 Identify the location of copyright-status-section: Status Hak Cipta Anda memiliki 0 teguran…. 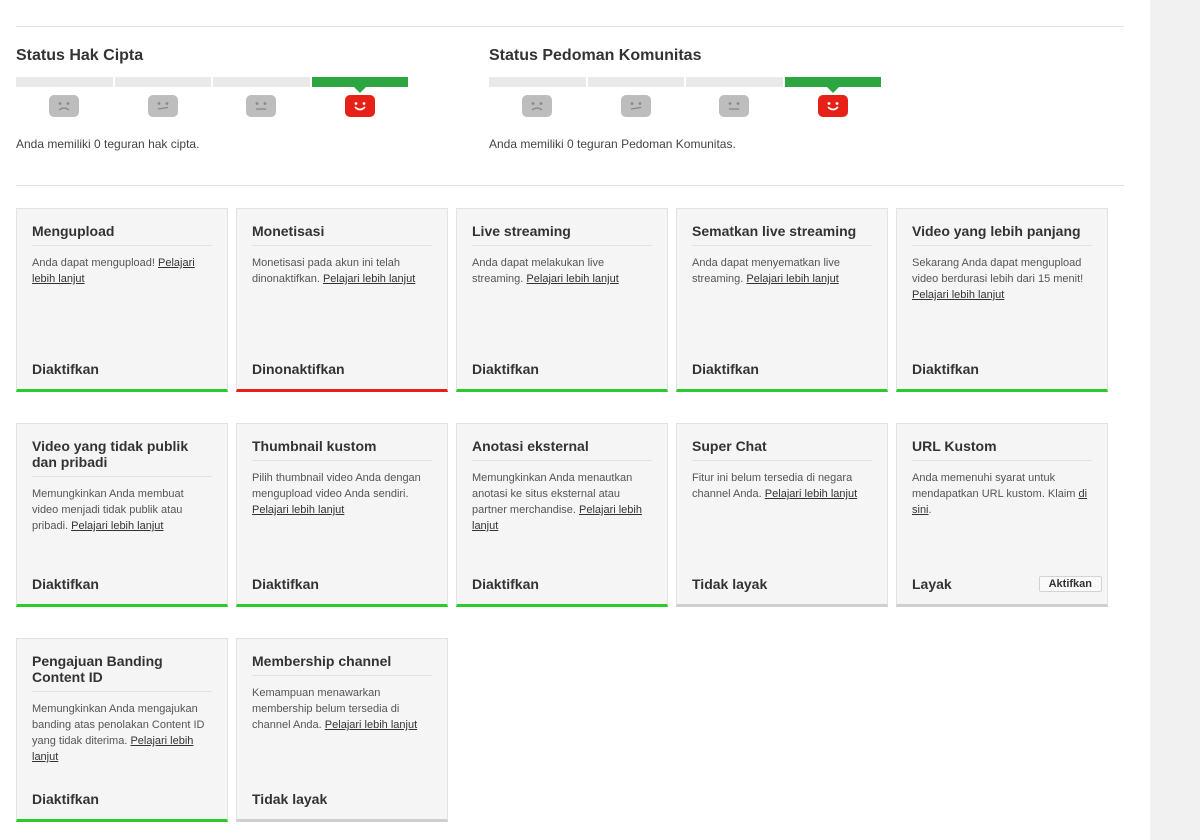
(212, 99).